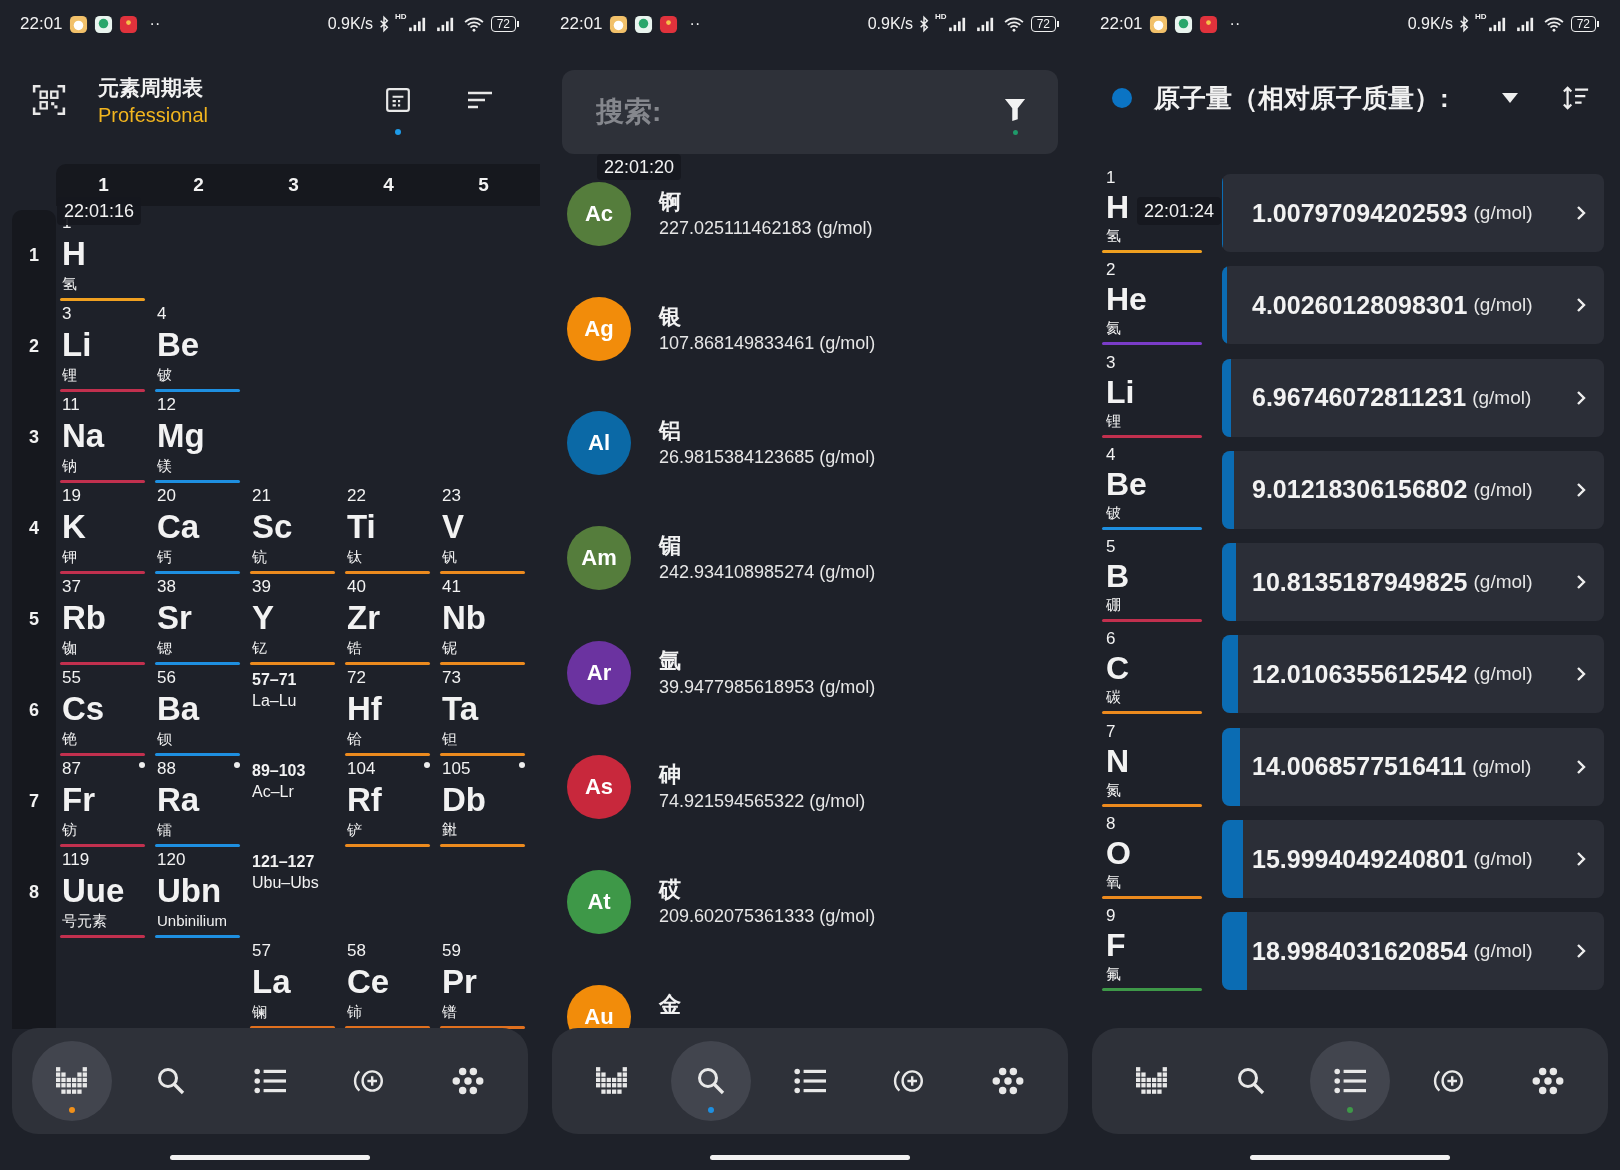  What do you see at coordinates (72, 678) in the screenshot?
I see `atomic-number: 55` at bounding box center [72, 678].